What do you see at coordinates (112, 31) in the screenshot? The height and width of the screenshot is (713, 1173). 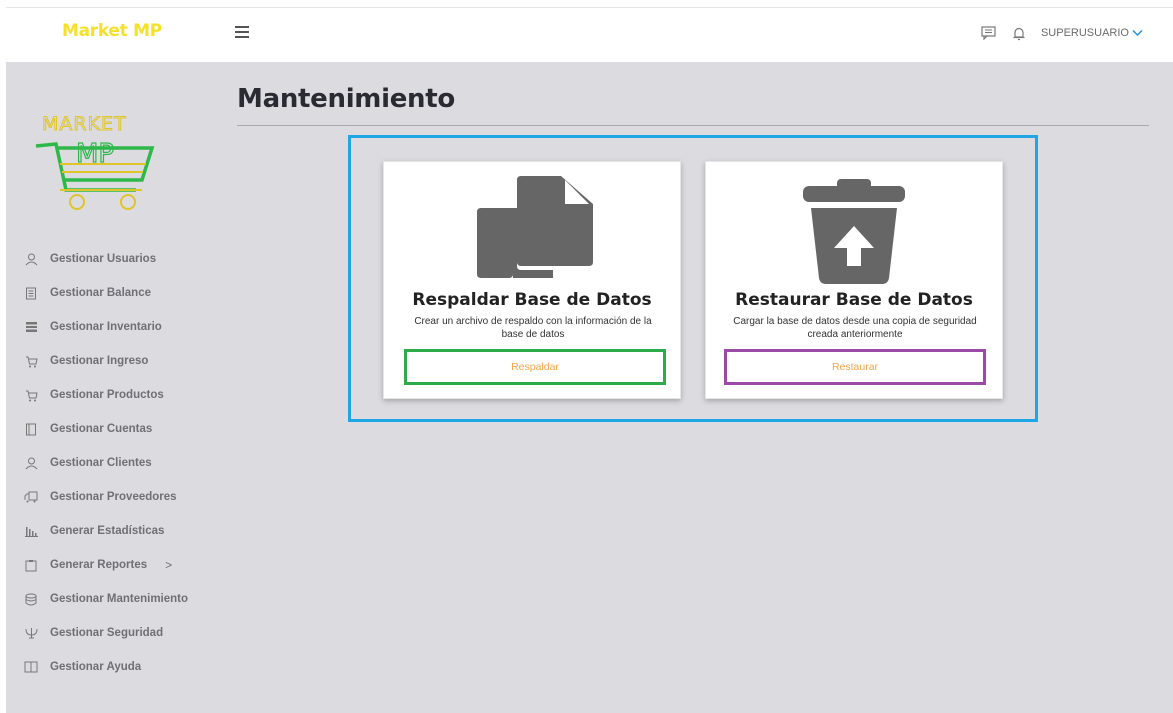 I see `brand-name: Market MP` at bounding box center [112, 31].